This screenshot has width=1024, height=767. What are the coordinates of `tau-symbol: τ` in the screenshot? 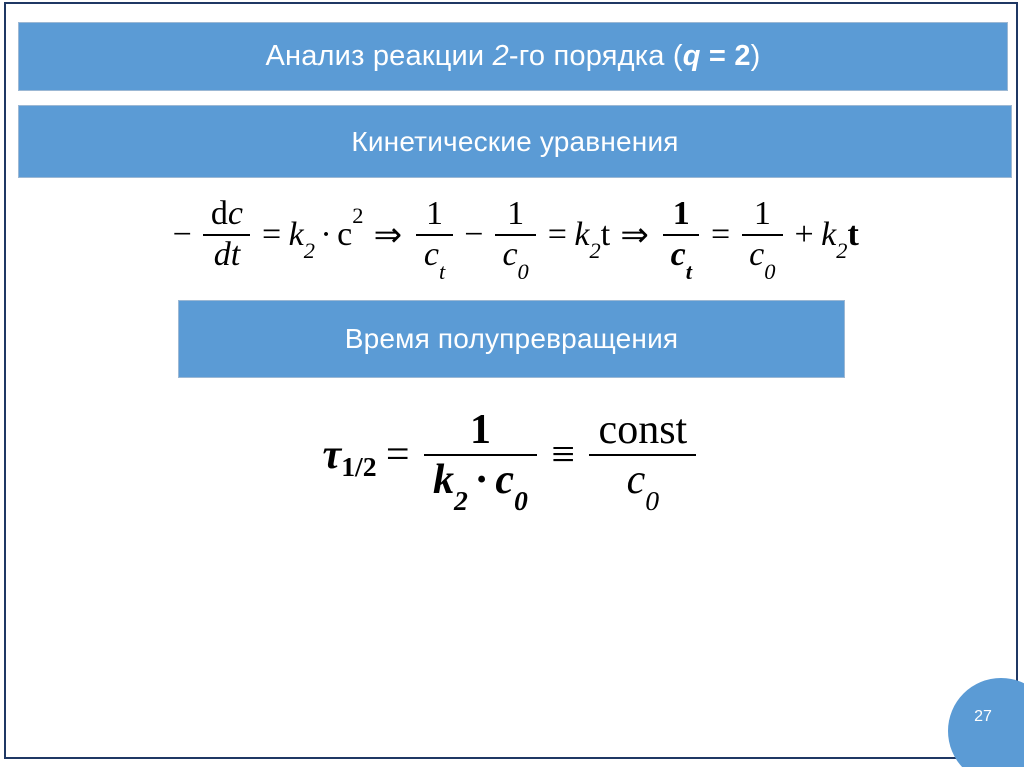 It's located at (332, 455).